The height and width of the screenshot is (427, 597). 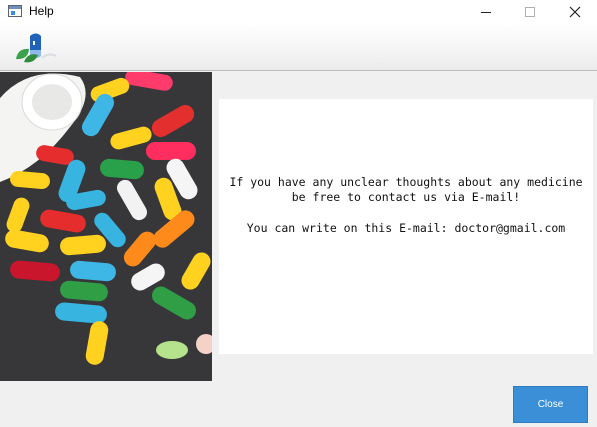 I want to click on minimize-button, so click(x=486, y=12).